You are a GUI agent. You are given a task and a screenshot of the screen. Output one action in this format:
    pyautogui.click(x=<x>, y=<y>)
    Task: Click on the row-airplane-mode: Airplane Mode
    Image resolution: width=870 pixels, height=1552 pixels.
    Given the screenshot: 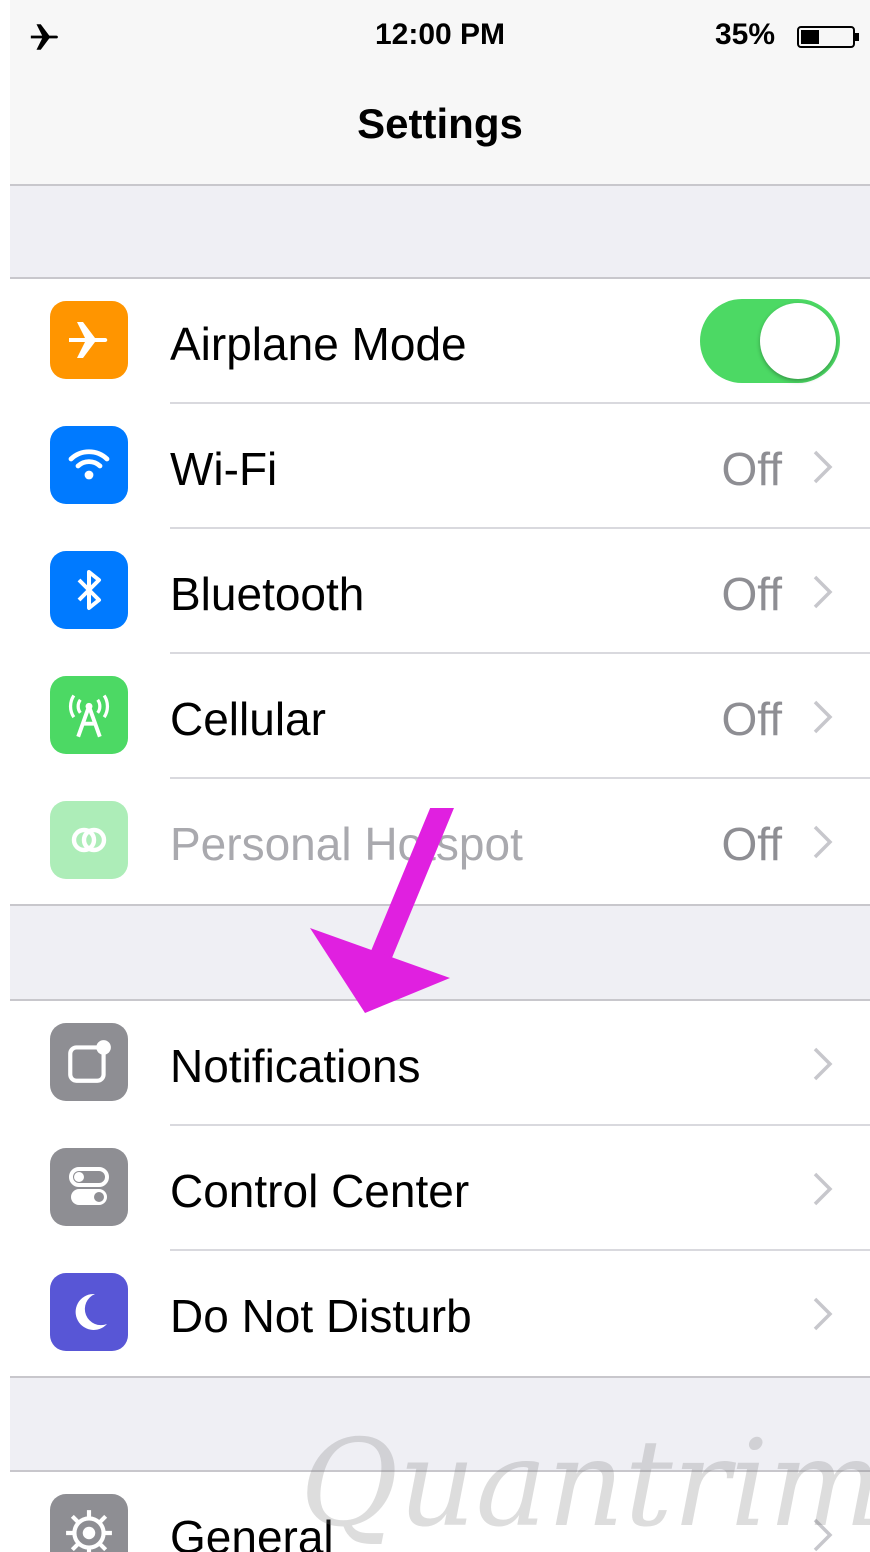 What is the action you would take?
    pyautogui.click(x=440, y=341)
    